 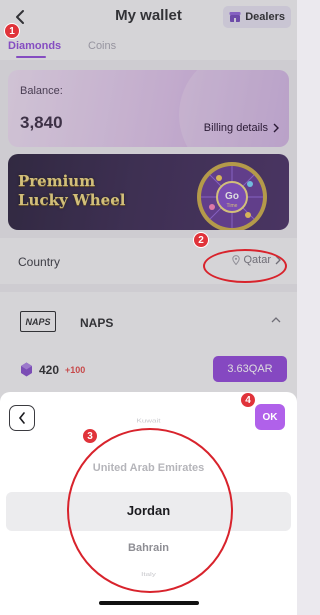 I want to click on annotation-marker-1: 1, so click(x=12, y=31).